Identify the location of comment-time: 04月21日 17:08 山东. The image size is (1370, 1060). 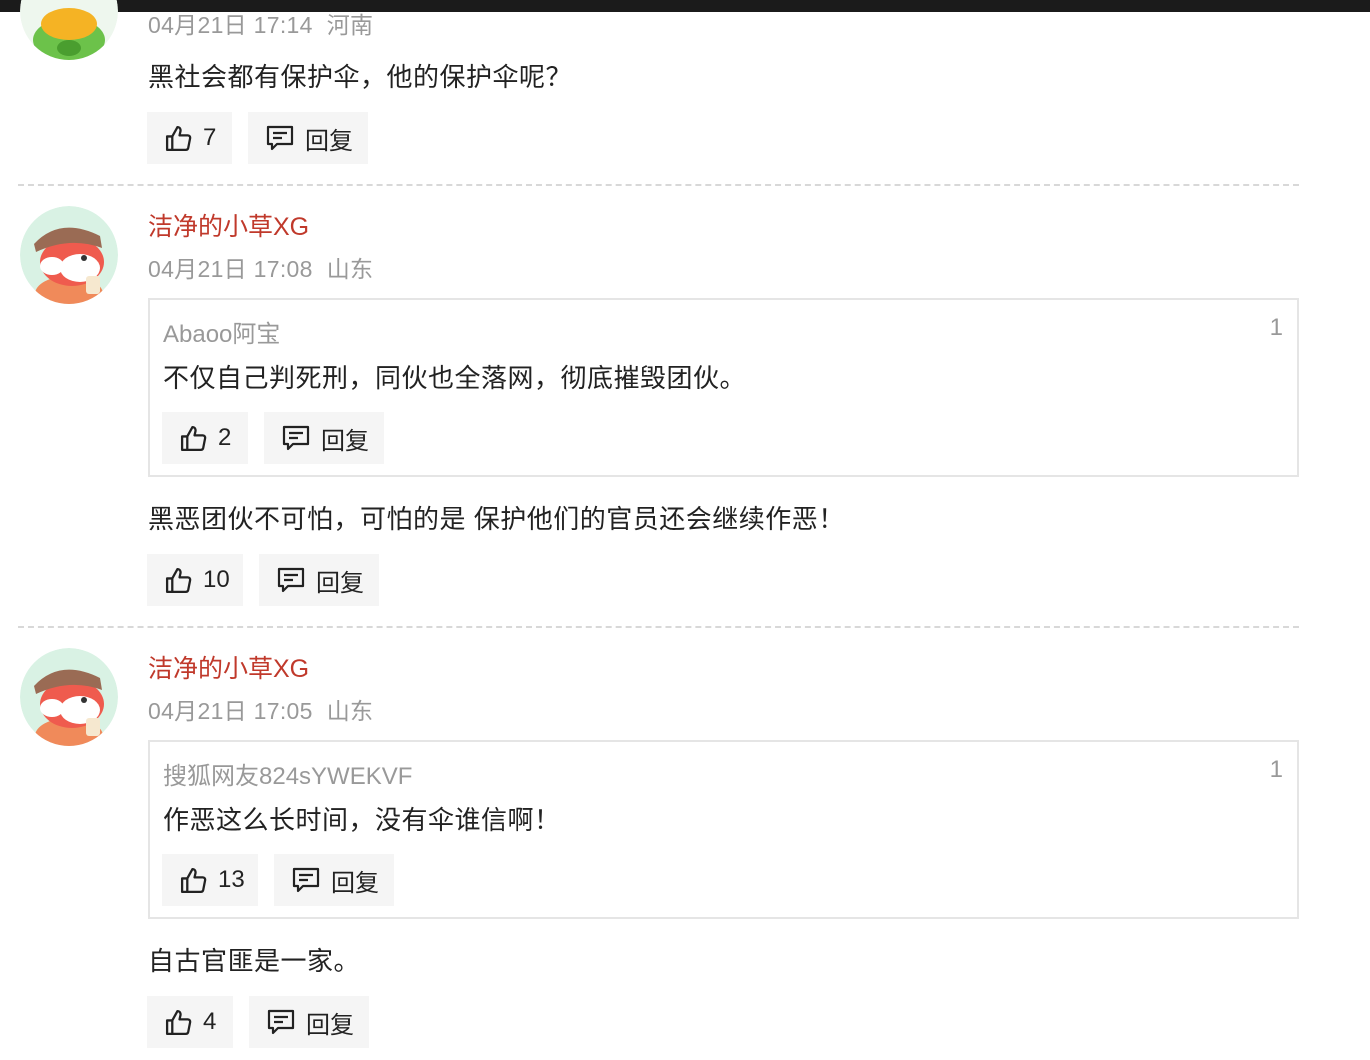
(260, 267).